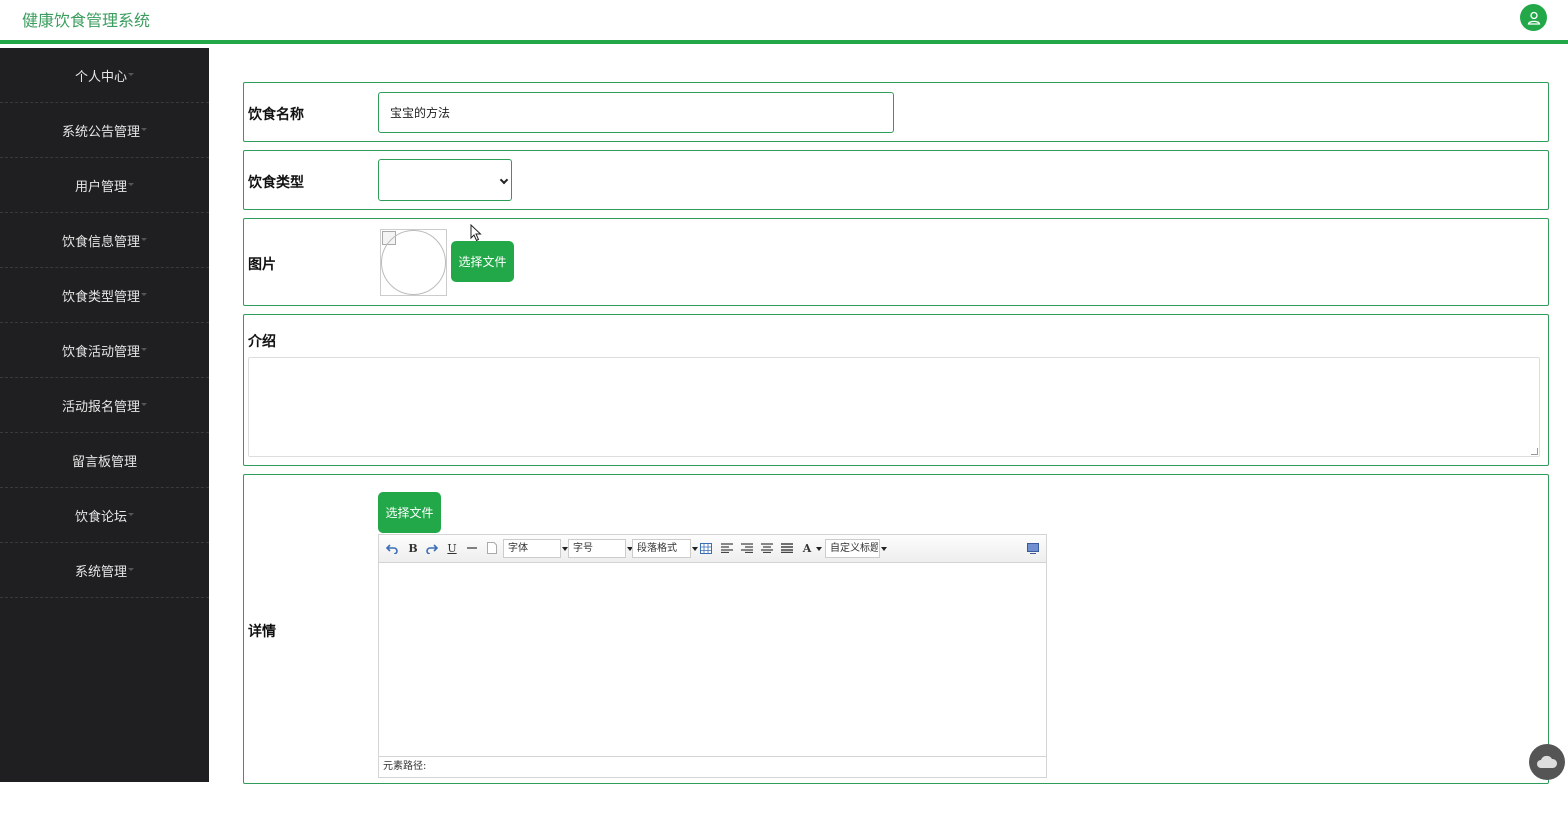 Image resolution: width=1568 pixels, height=830 pixels. Describe the element at coordinates (636, 112) in the screenshot. I see `name-input` at that location.